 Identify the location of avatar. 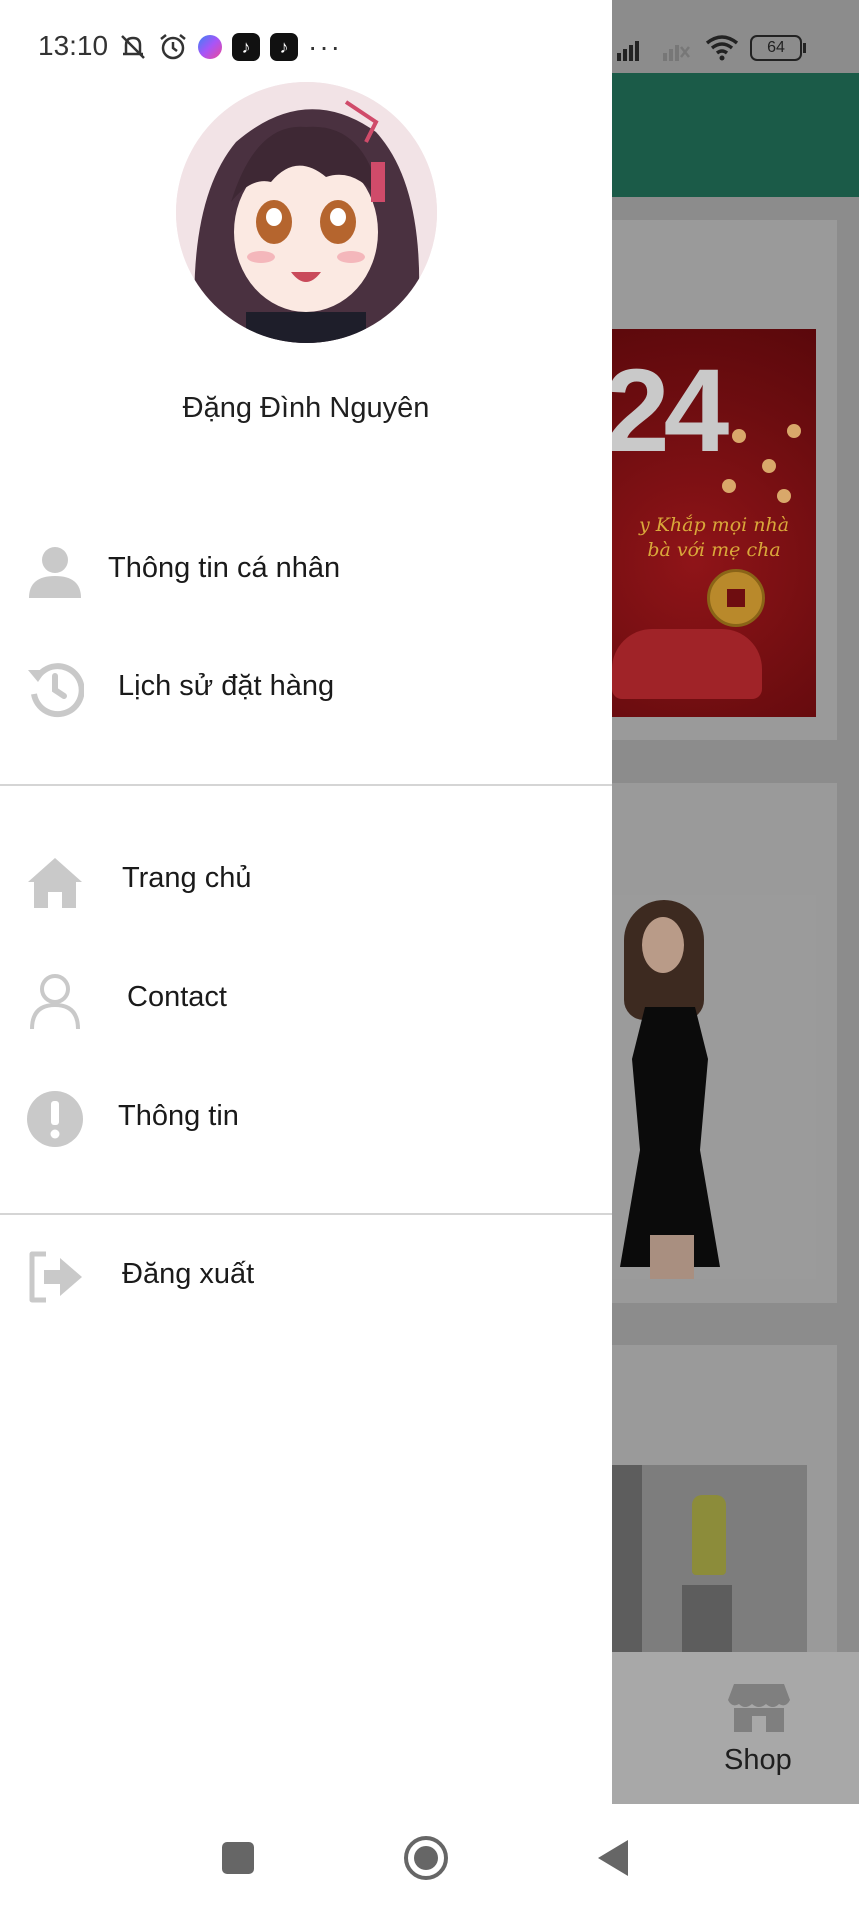
(306, 212).